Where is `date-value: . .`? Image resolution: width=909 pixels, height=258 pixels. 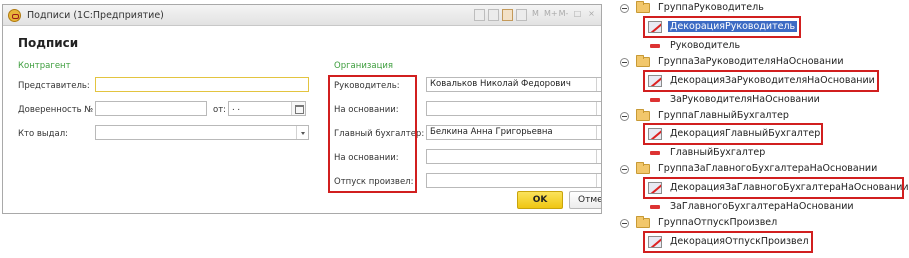 date-value: . . is located at coordinates (236, 108).